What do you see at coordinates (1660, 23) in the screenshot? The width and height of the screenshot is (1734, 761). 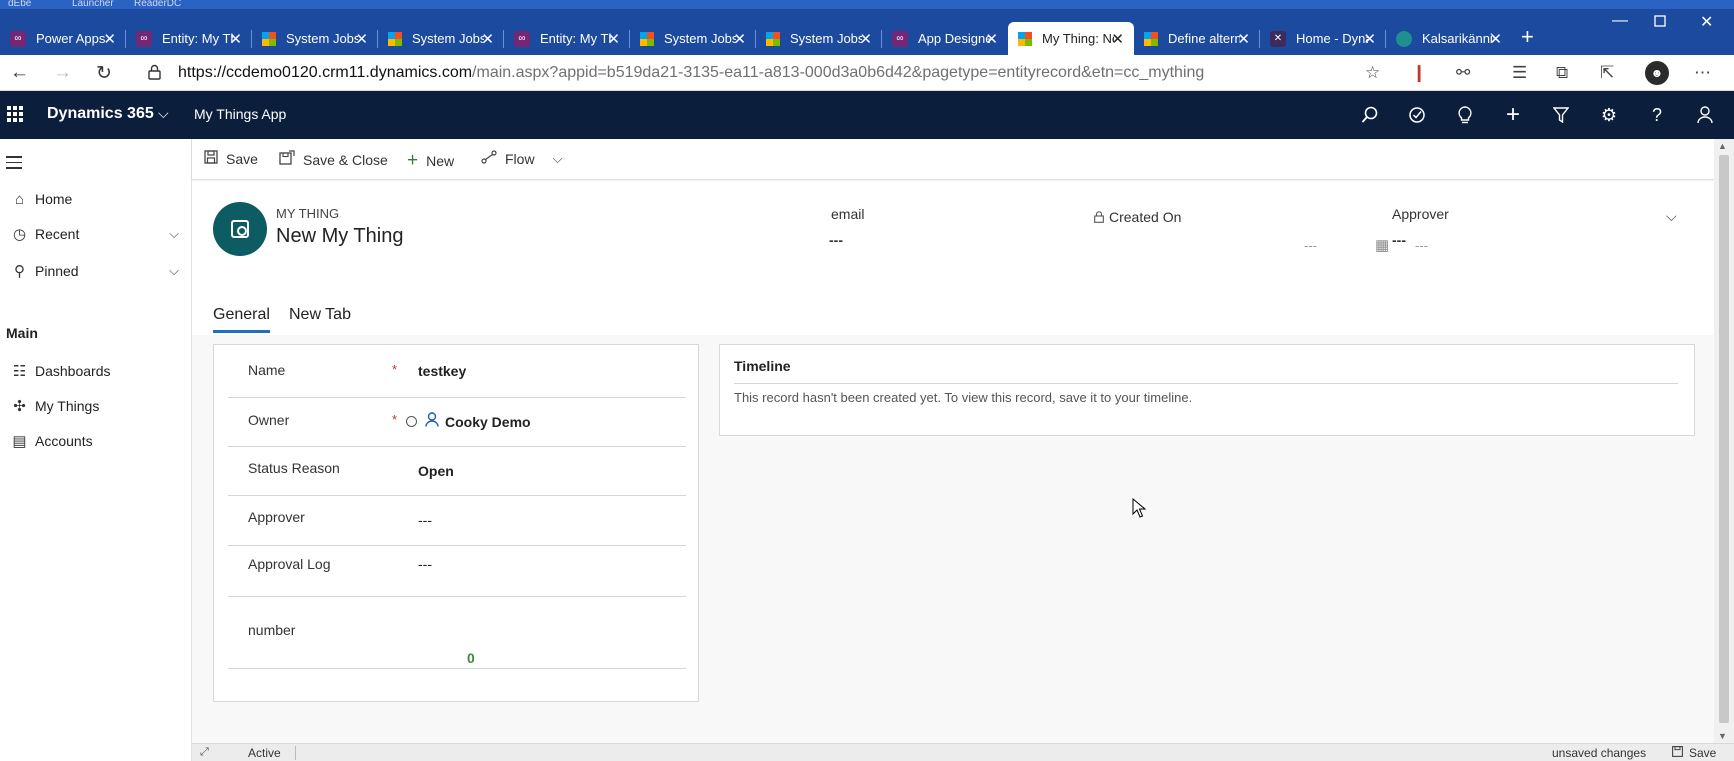 I see `maximize-icon` at bounding box center [1660, 23].